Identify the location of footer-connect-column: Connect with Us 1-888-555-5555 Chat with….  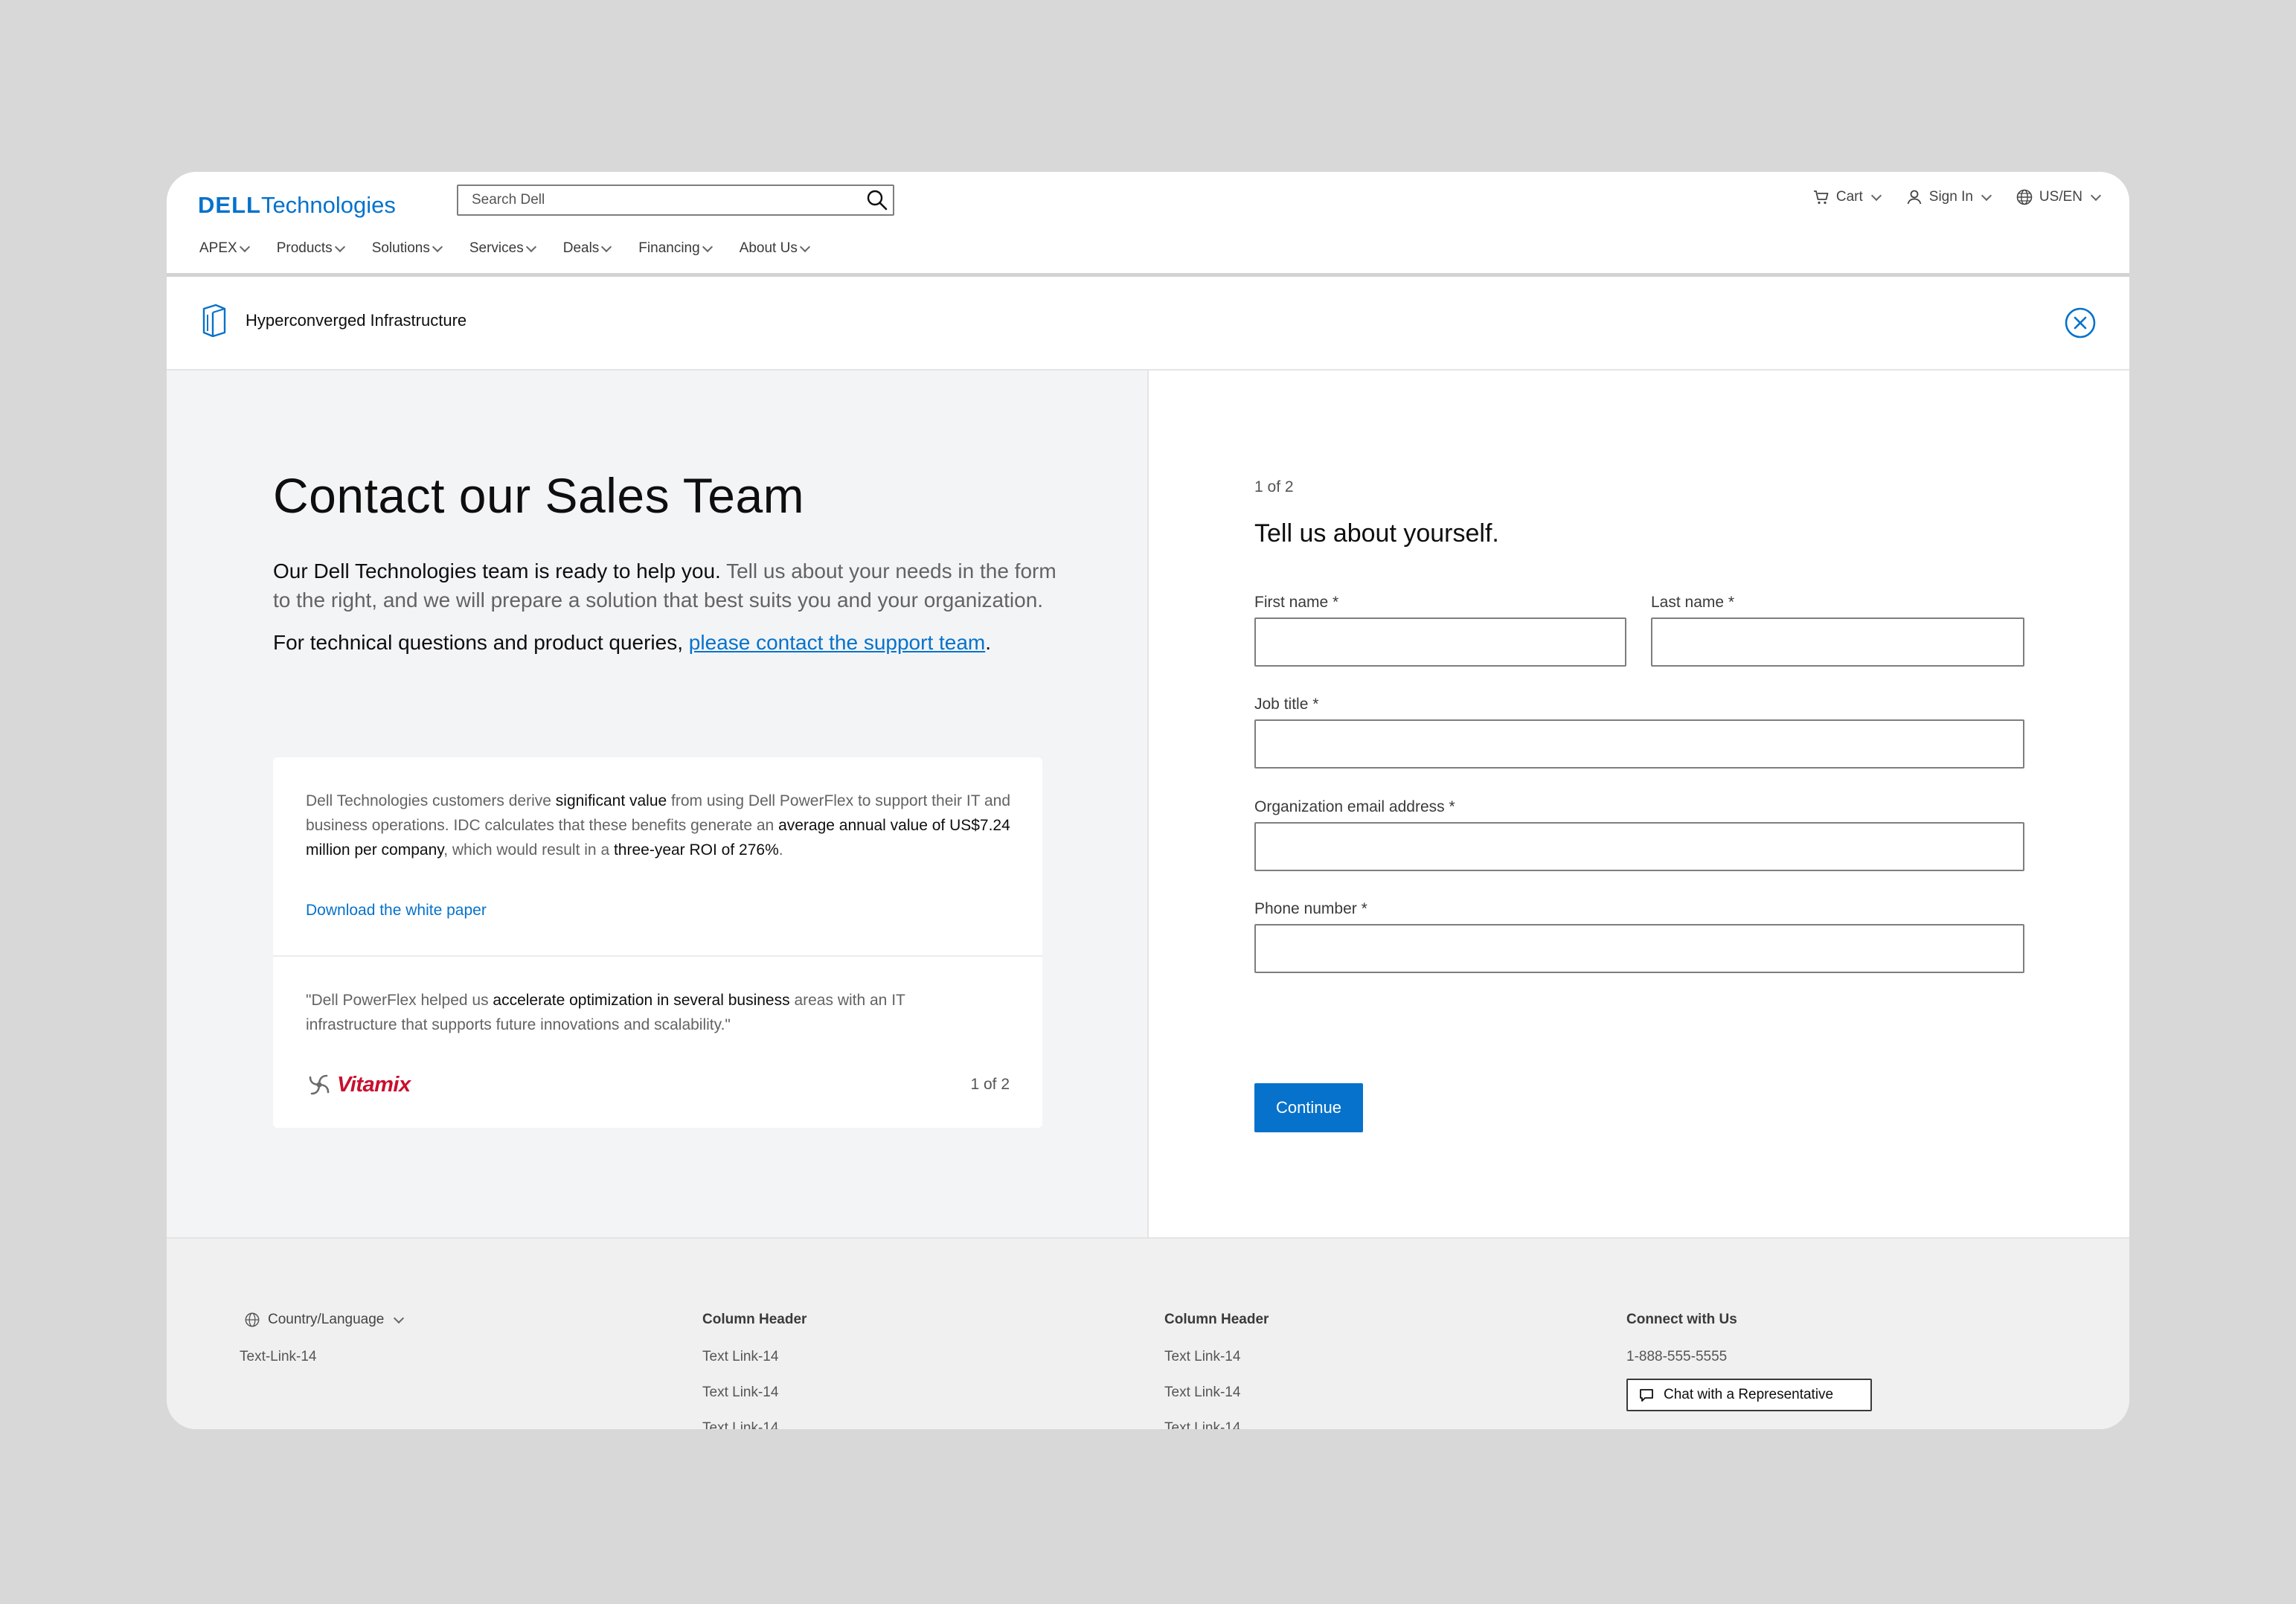
(1749, 1361).